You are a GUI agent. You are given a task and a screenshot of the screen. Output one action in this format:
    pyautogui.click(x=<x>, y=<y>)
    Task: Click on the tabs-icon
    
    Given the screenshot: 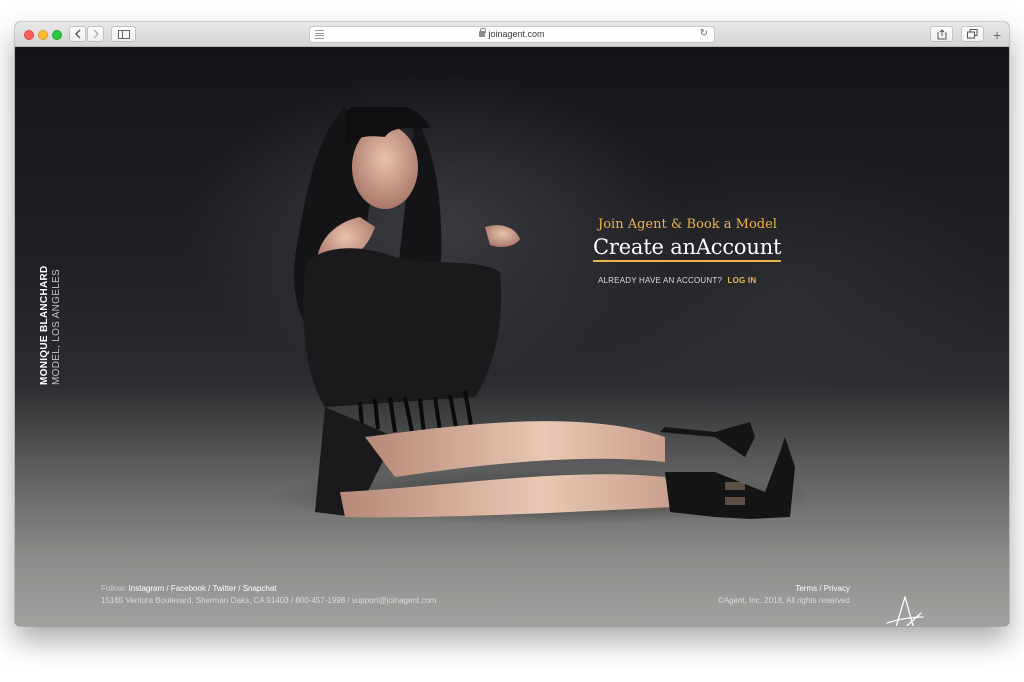 What is the action you would take?
    pyautogui.click(x=972, y=34)
    